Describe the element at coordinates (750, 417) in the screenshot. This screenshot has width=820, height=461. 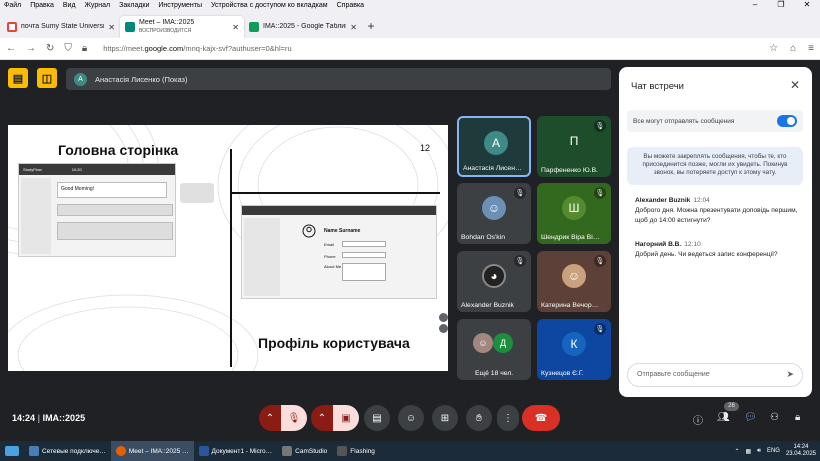
I see `chat-icon: 💬︎` at that location.